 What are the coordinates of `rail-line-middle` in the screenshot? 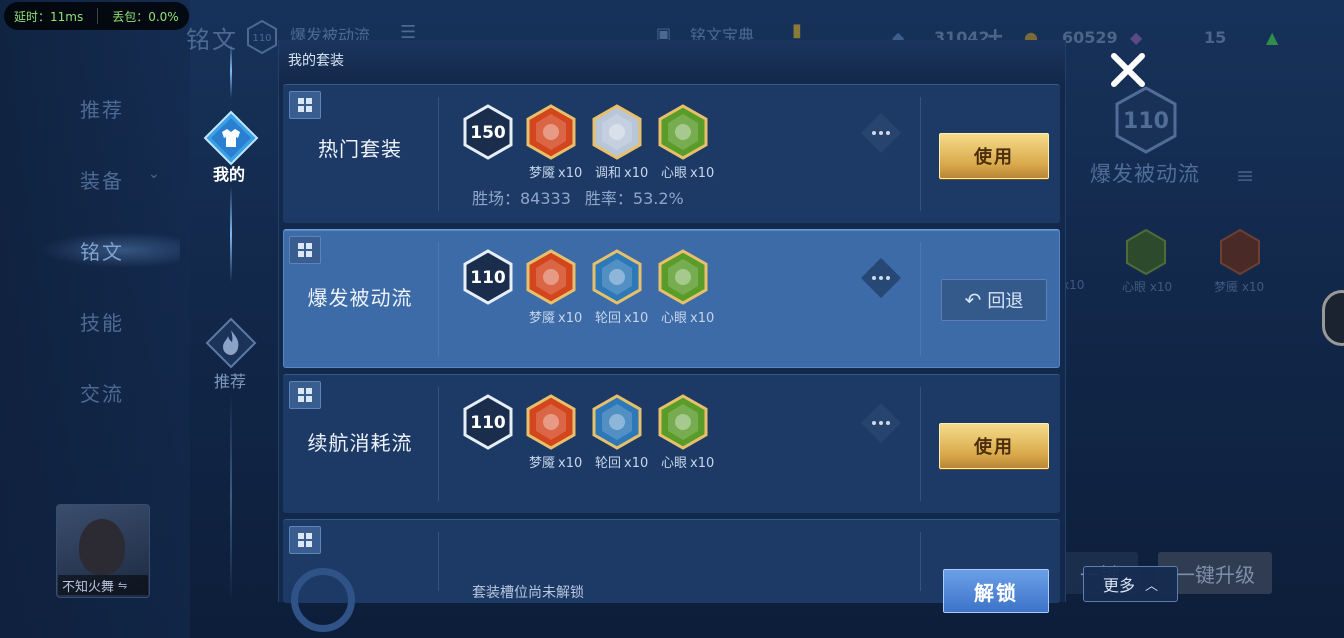 It's located at (231, 234).